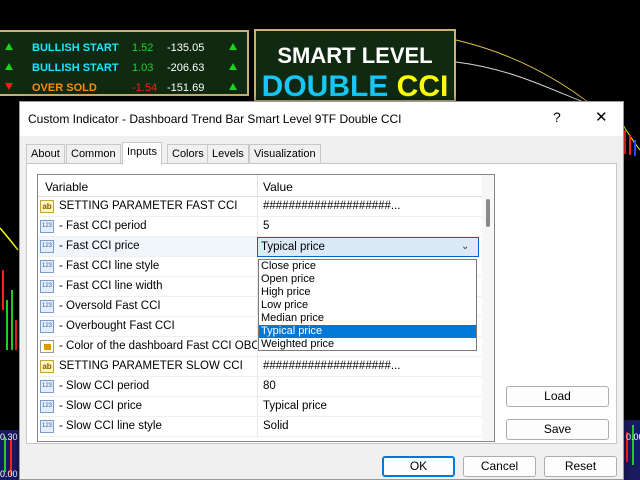  I want to click on signal-value-2: -151.69, so click(186, 88).